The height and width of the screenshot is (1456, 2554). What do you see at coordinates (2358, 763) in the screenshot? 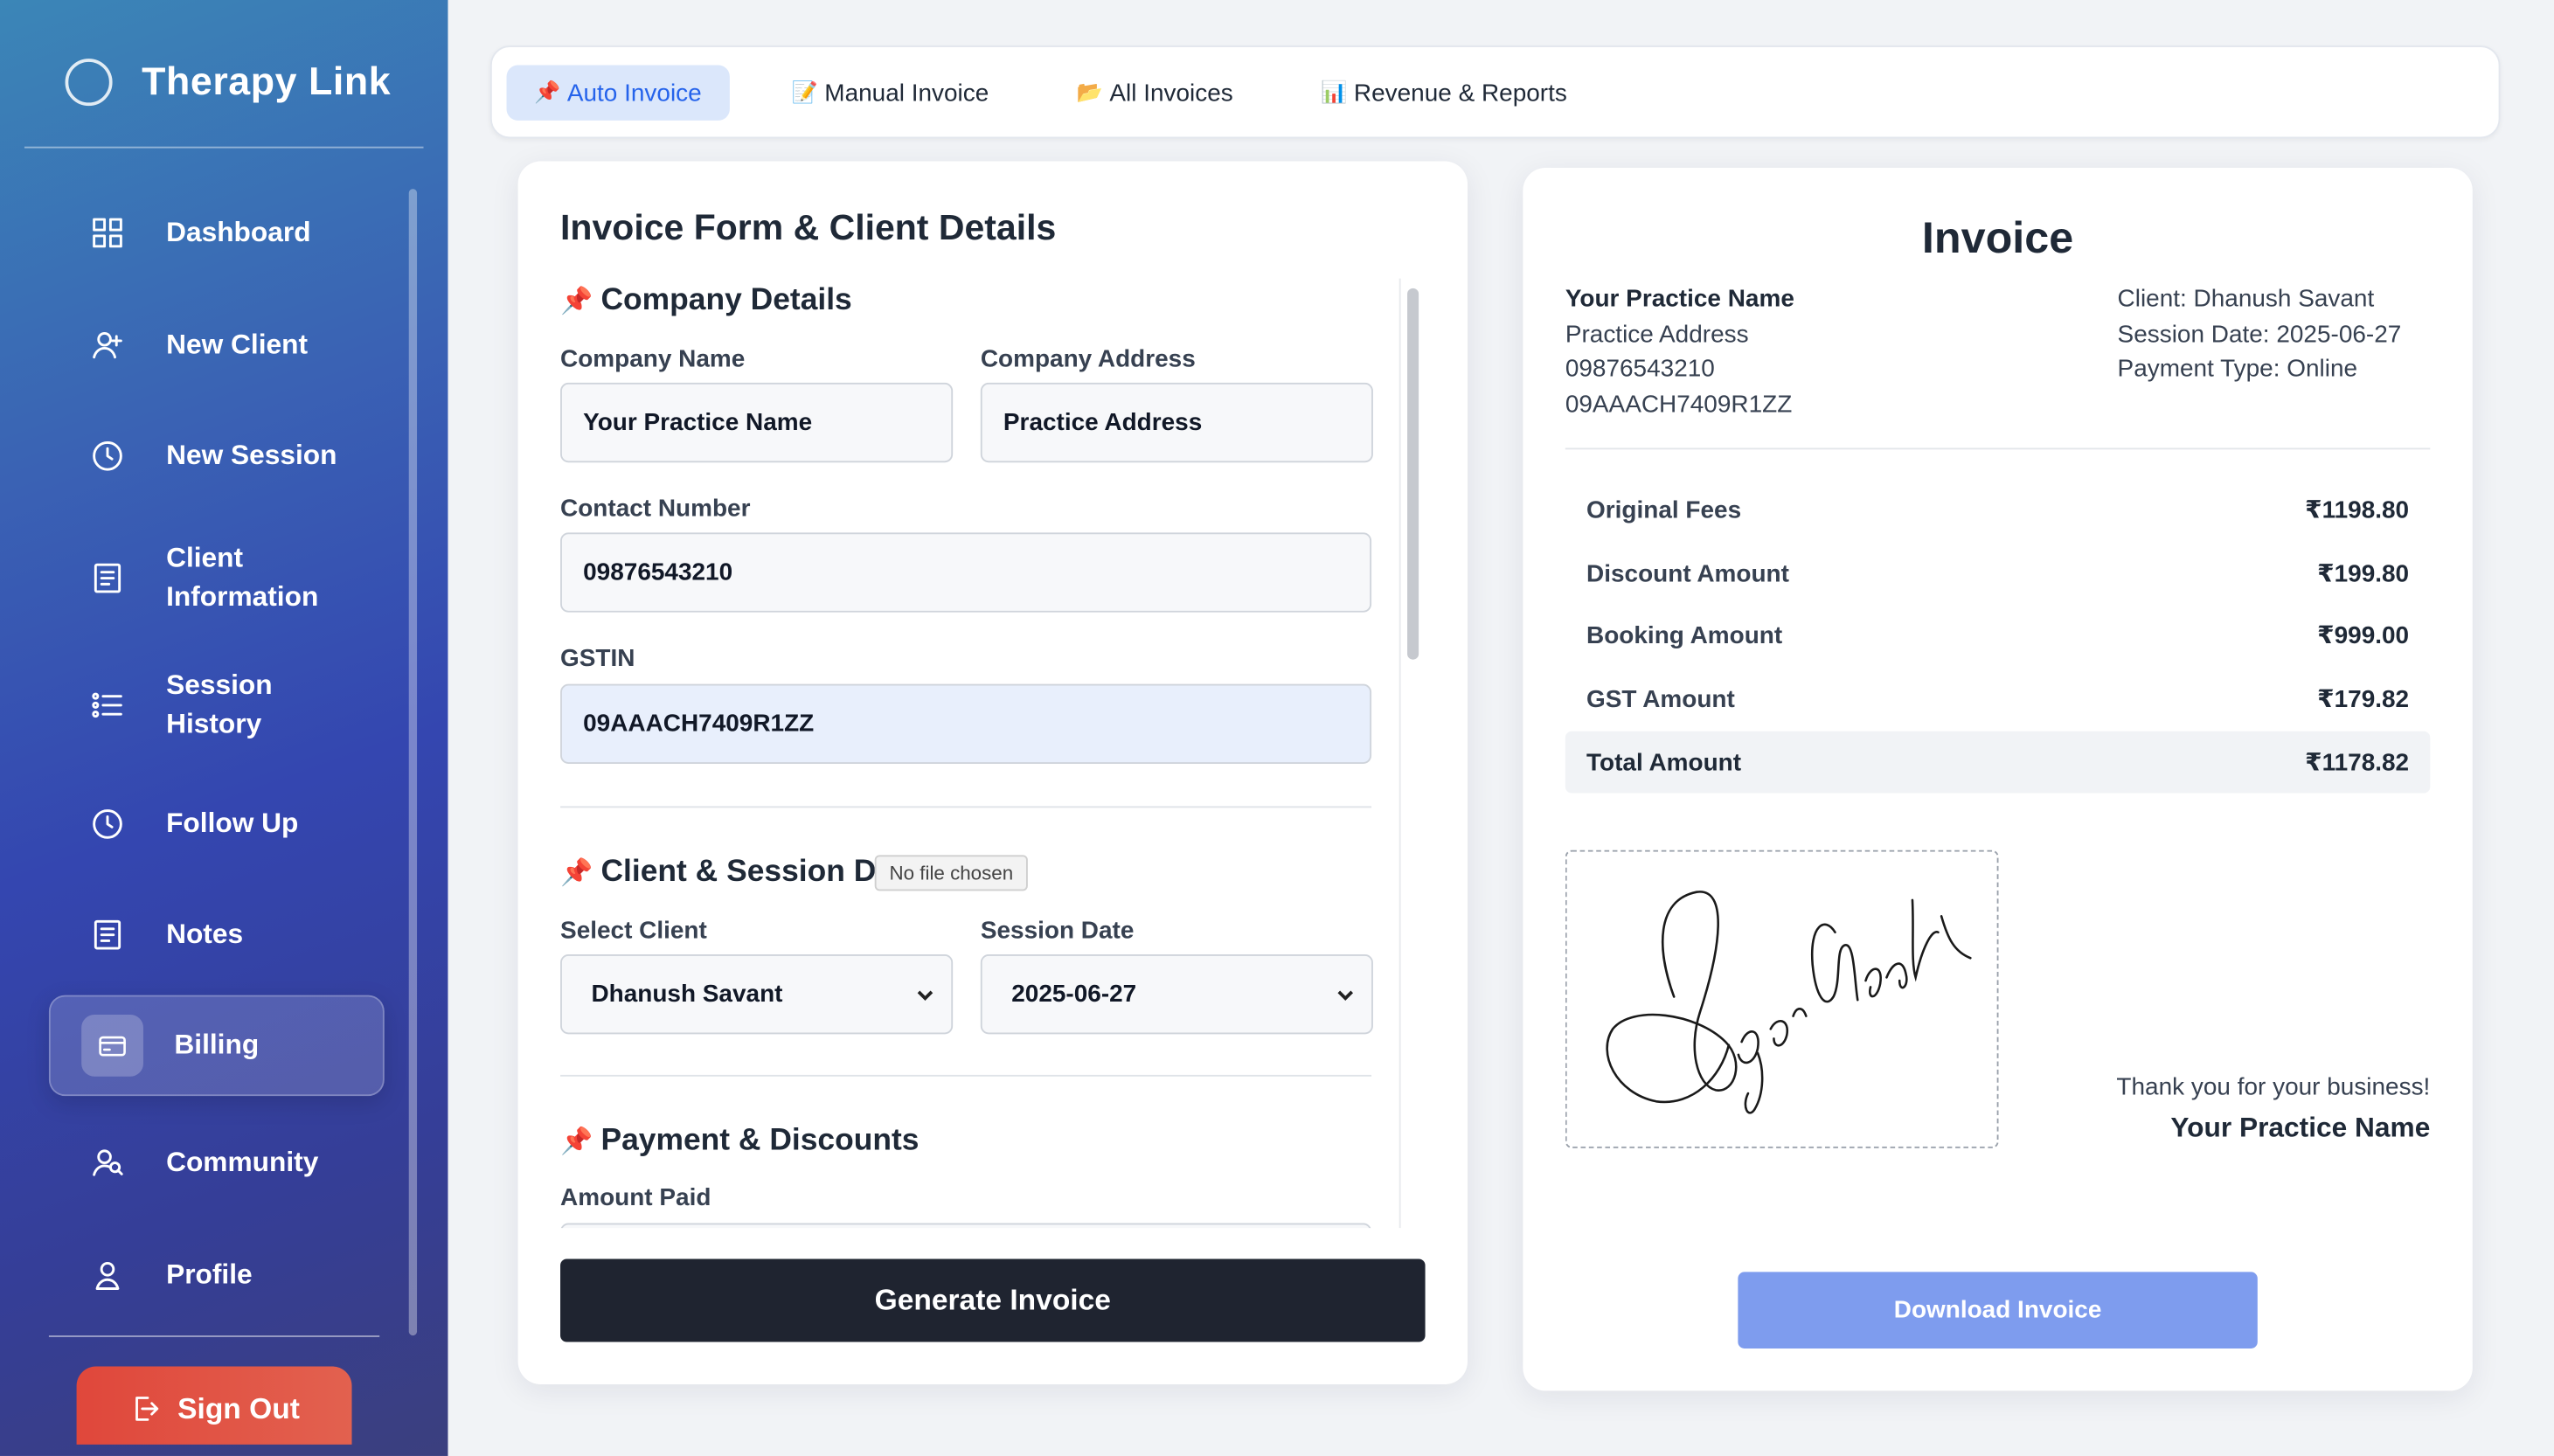
I see `row-value: ₹1178.82` at bounding box center [2358, 763].